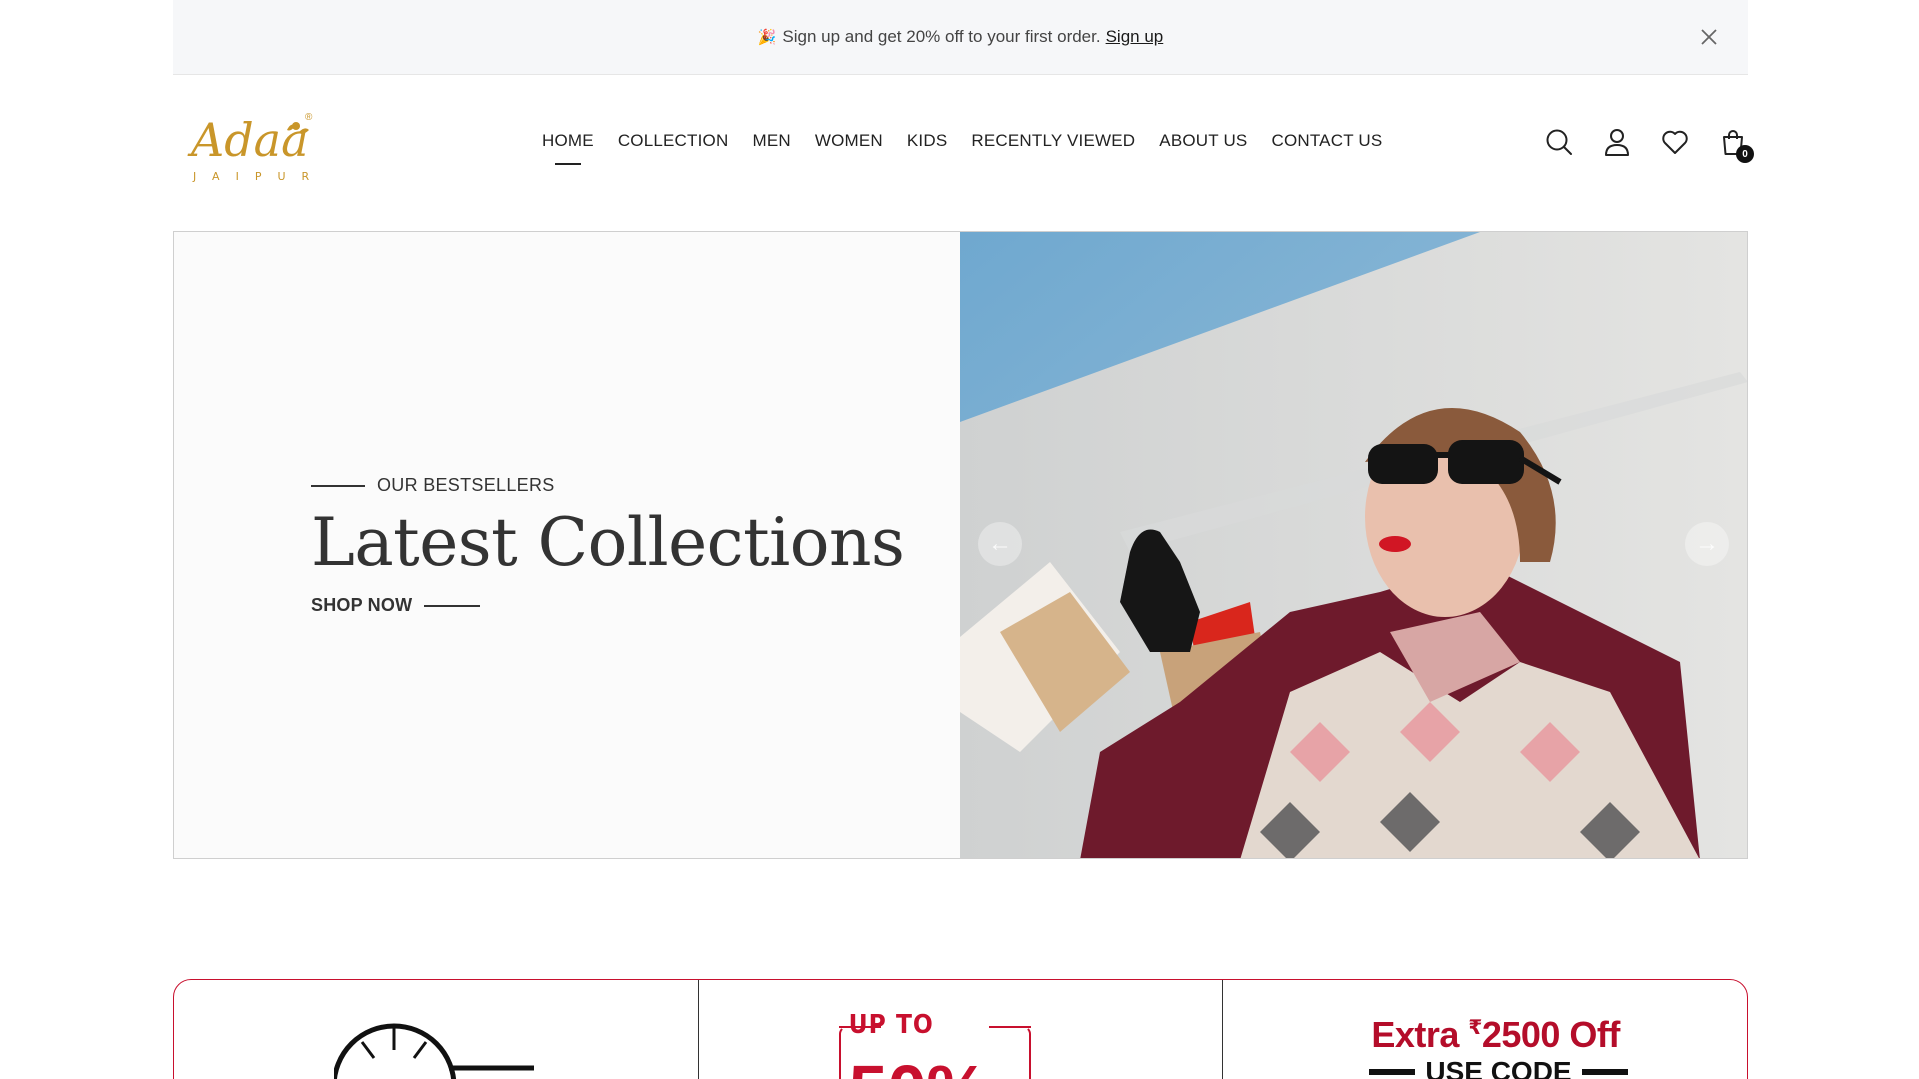 The width and height of the screenshot is (1919, 1079). What do you see at coordinates (1000, 544) in the screenshot?
I see `slider-prev-button: ←` at bounding box center [1000, 544].